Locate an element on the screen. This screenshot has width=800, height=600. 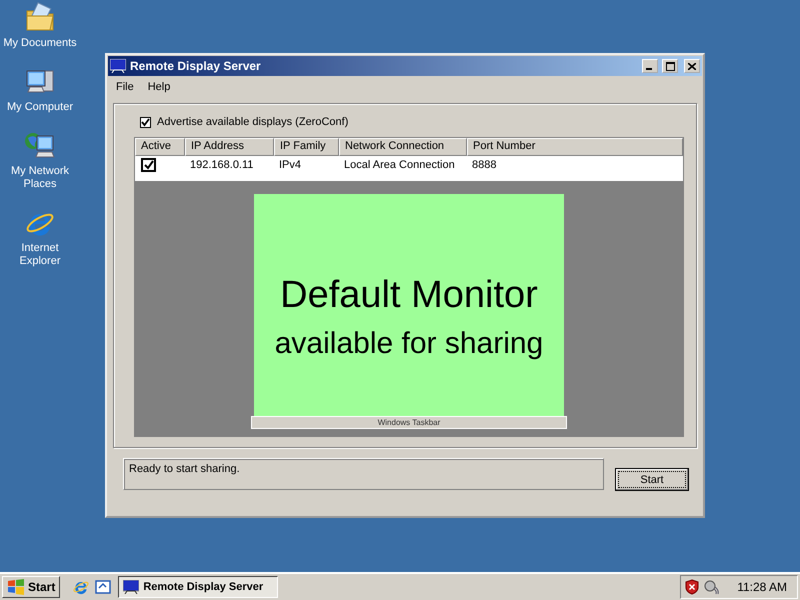
column-header: IP Address is located at coordinates (229, 147).